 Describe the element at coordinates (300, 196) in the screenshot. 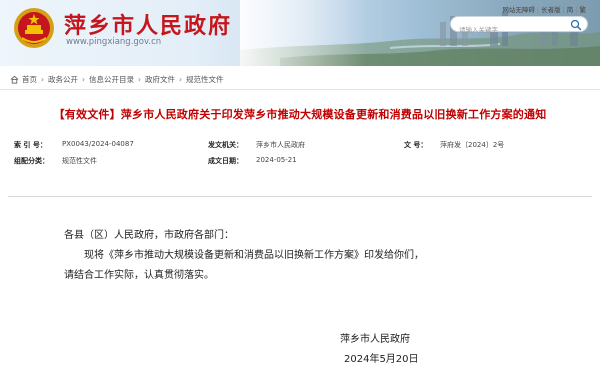

I see `divider` at that location.